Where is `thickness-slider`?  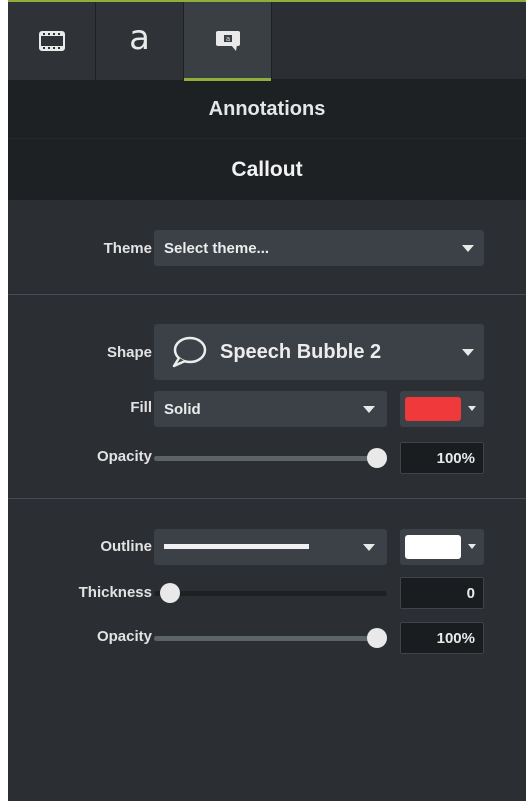
thickness-slider is located at coordinates (270, 593).